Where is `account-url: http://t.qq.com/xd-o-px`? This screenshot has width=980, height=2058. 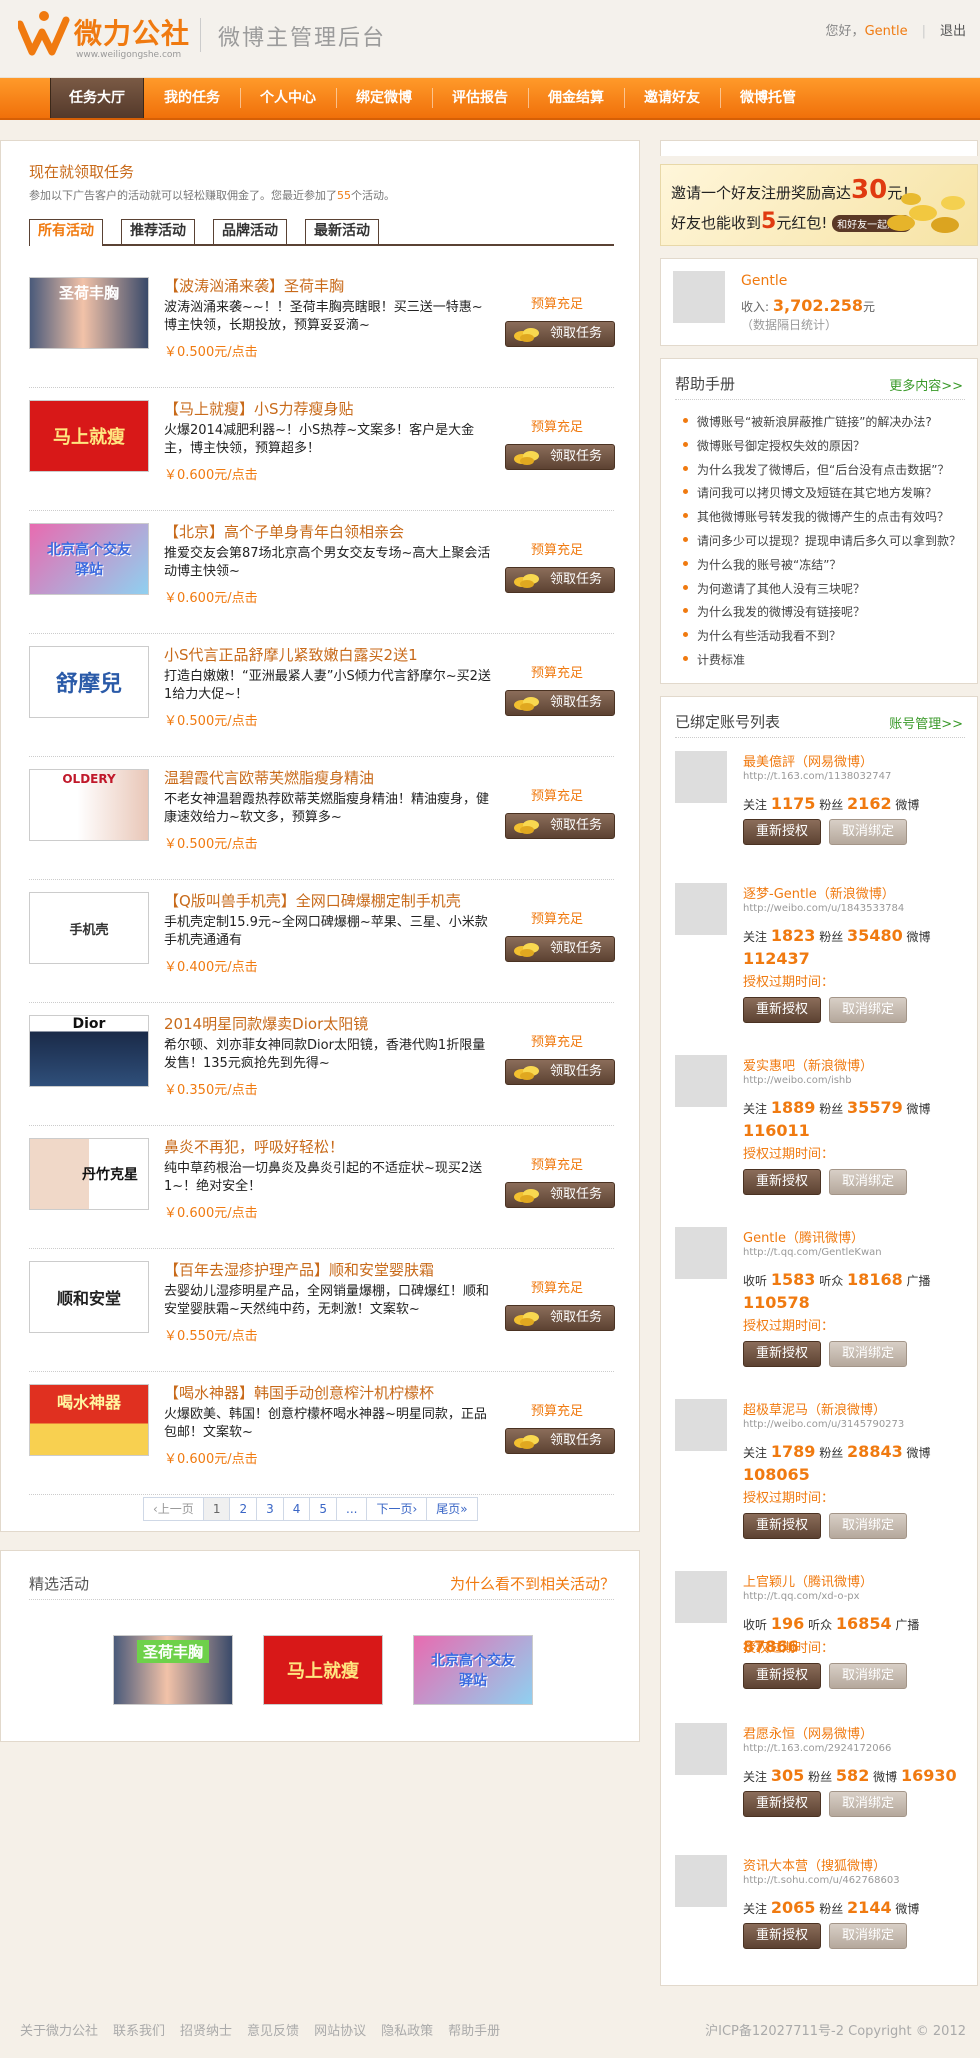 account-url: http://t.qq.com/xd-o-px is located at coordinates (801, 1596).